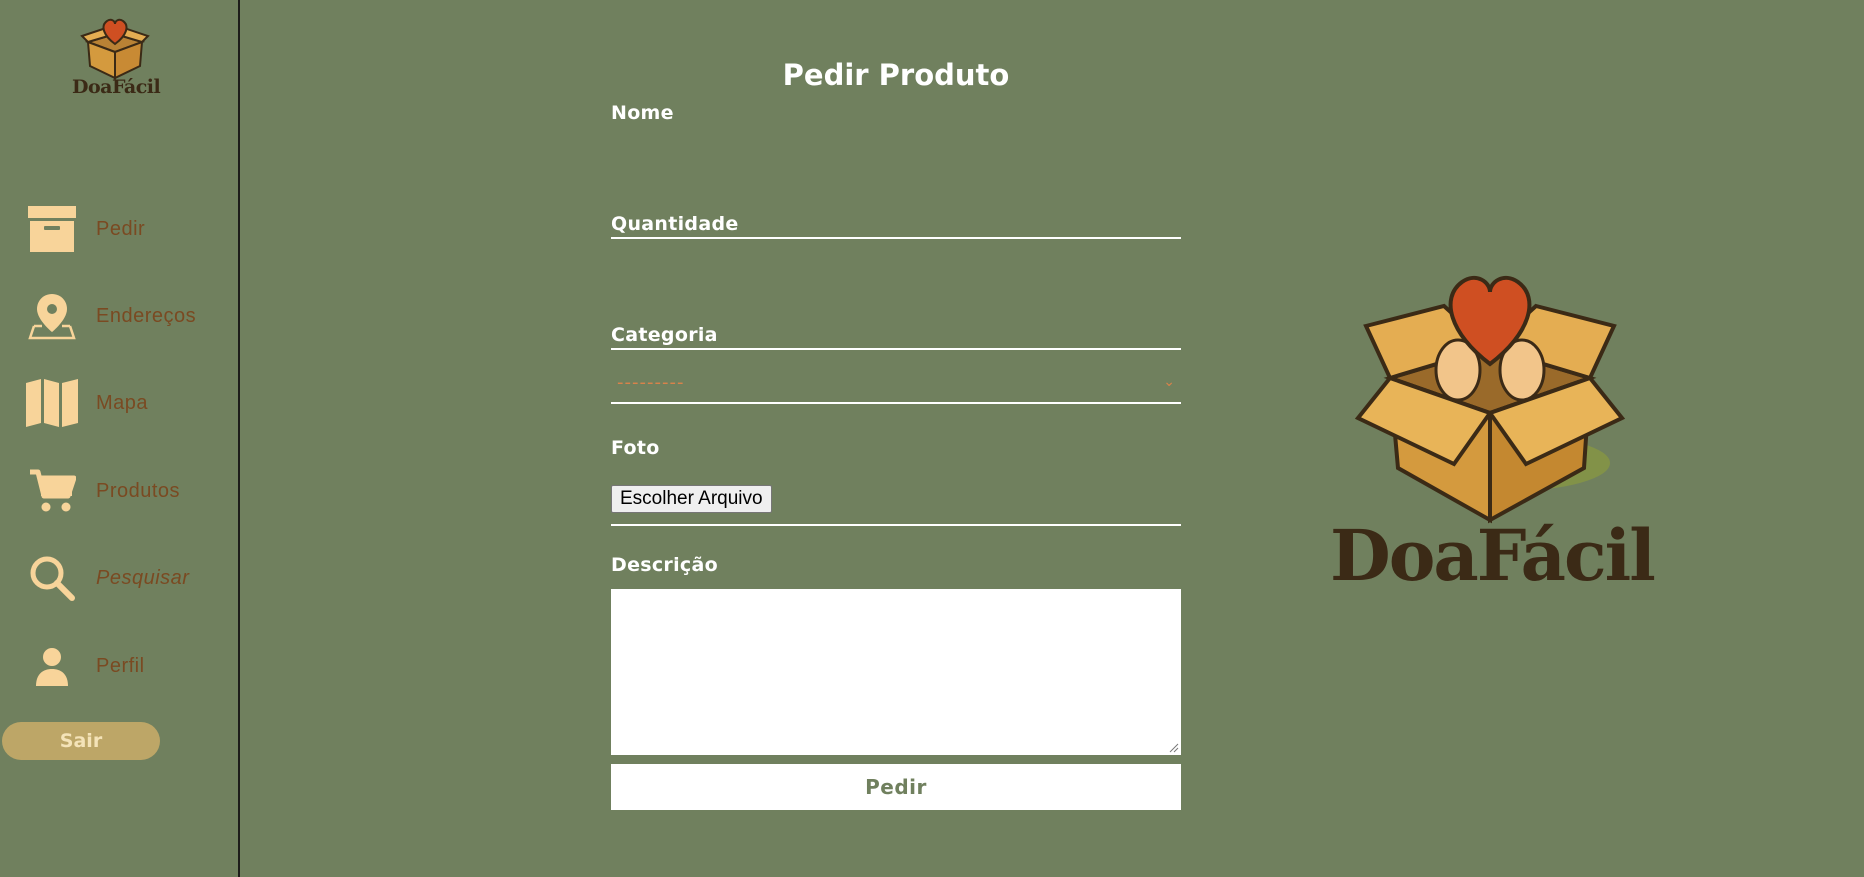 The image size is (1864, 877). Describe the element at coordinates (691, 499) in the screenshot. I see `choose-file-button: Escolher Arquivo` at that location.